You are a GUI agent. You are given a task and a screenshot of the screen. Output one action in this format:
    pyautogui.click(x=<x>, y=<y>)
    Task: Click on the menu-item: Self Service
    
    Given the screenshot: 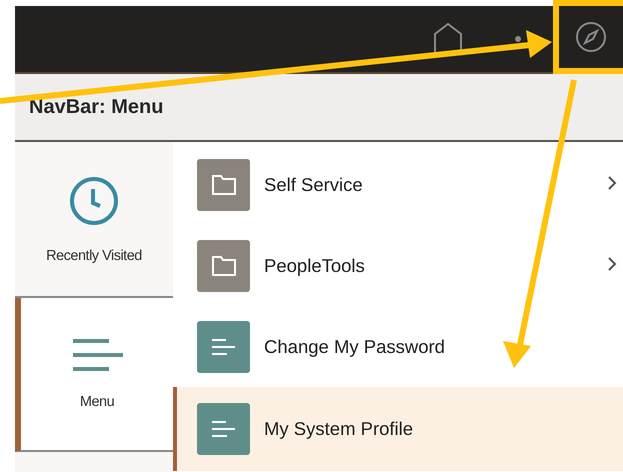 What is the action you would take?
    pyautogui.click(x=398, y=184)
    